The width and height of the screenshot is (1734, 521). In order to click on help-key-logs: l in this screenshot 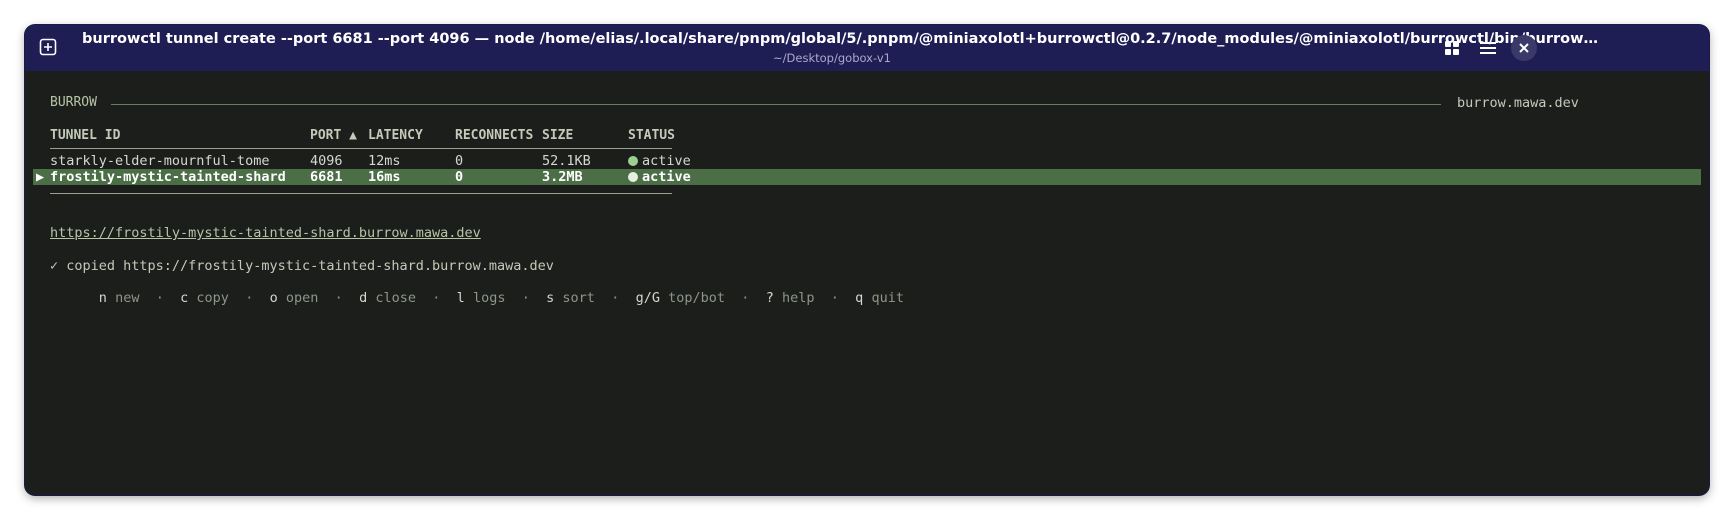, I will do `click(460, 298)`.